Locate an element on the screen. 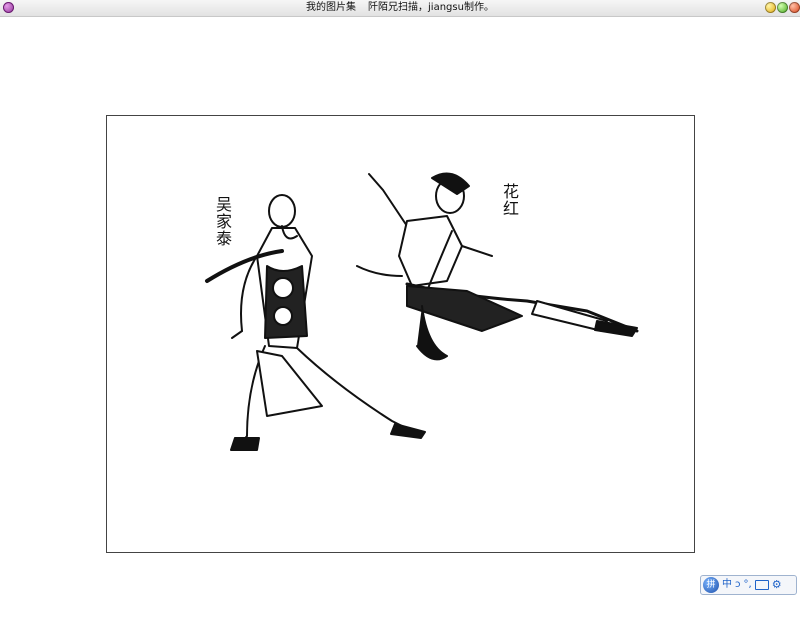 Image resolution: width=800 pixels, height=620 pixels. ime-mode-toggle: 中 is located at coordinates (727, 585).